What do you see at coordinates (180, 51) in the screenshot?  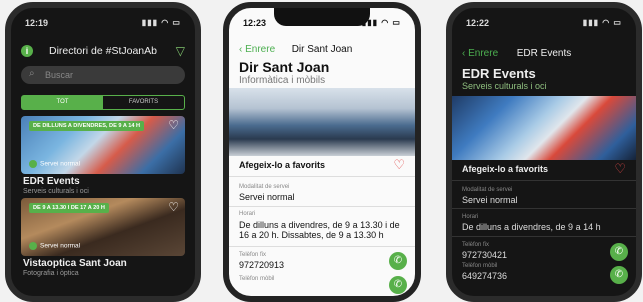 I see `filter-icon: ▽` at bounding box center [180, 51].